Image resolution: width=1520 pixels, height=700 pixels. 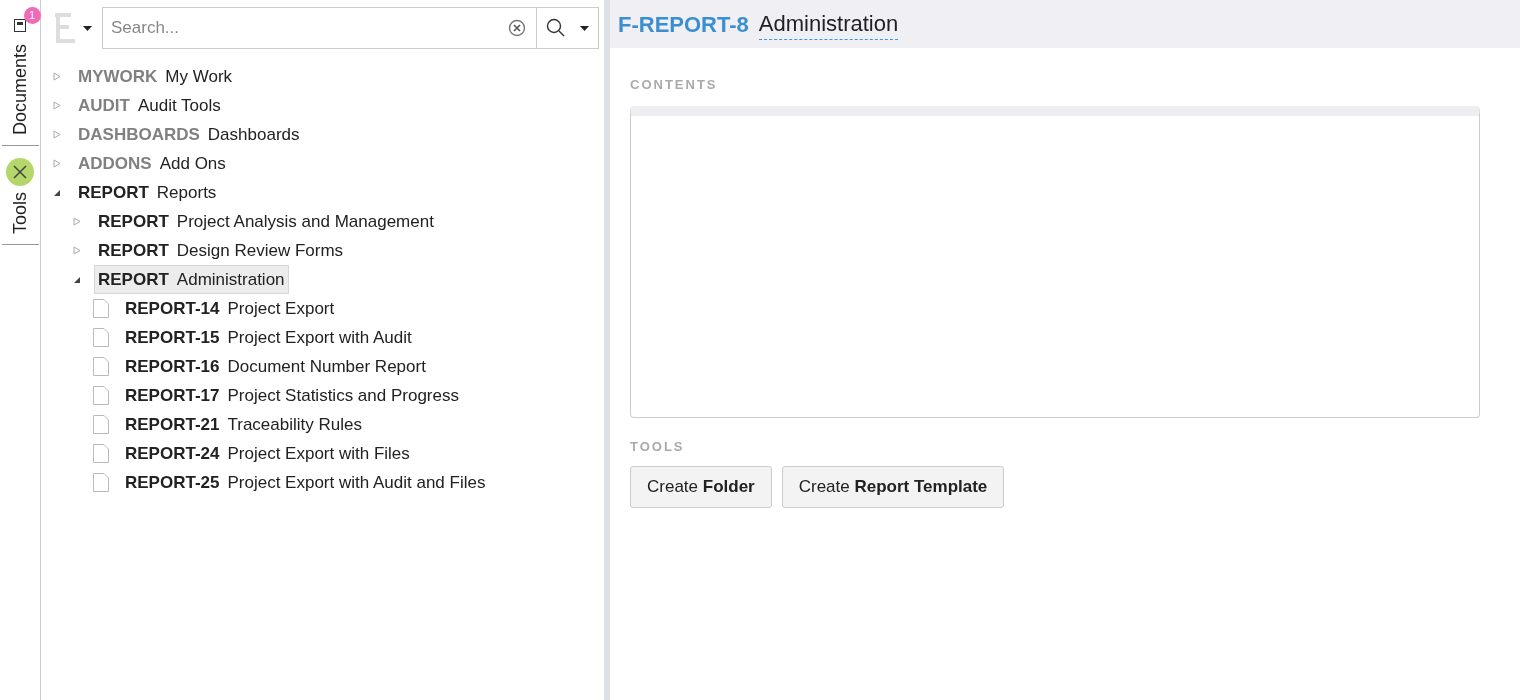 I want to click on tree-item: REPORT-17 Project Statistics and Progress, so click(x=292, y=395).